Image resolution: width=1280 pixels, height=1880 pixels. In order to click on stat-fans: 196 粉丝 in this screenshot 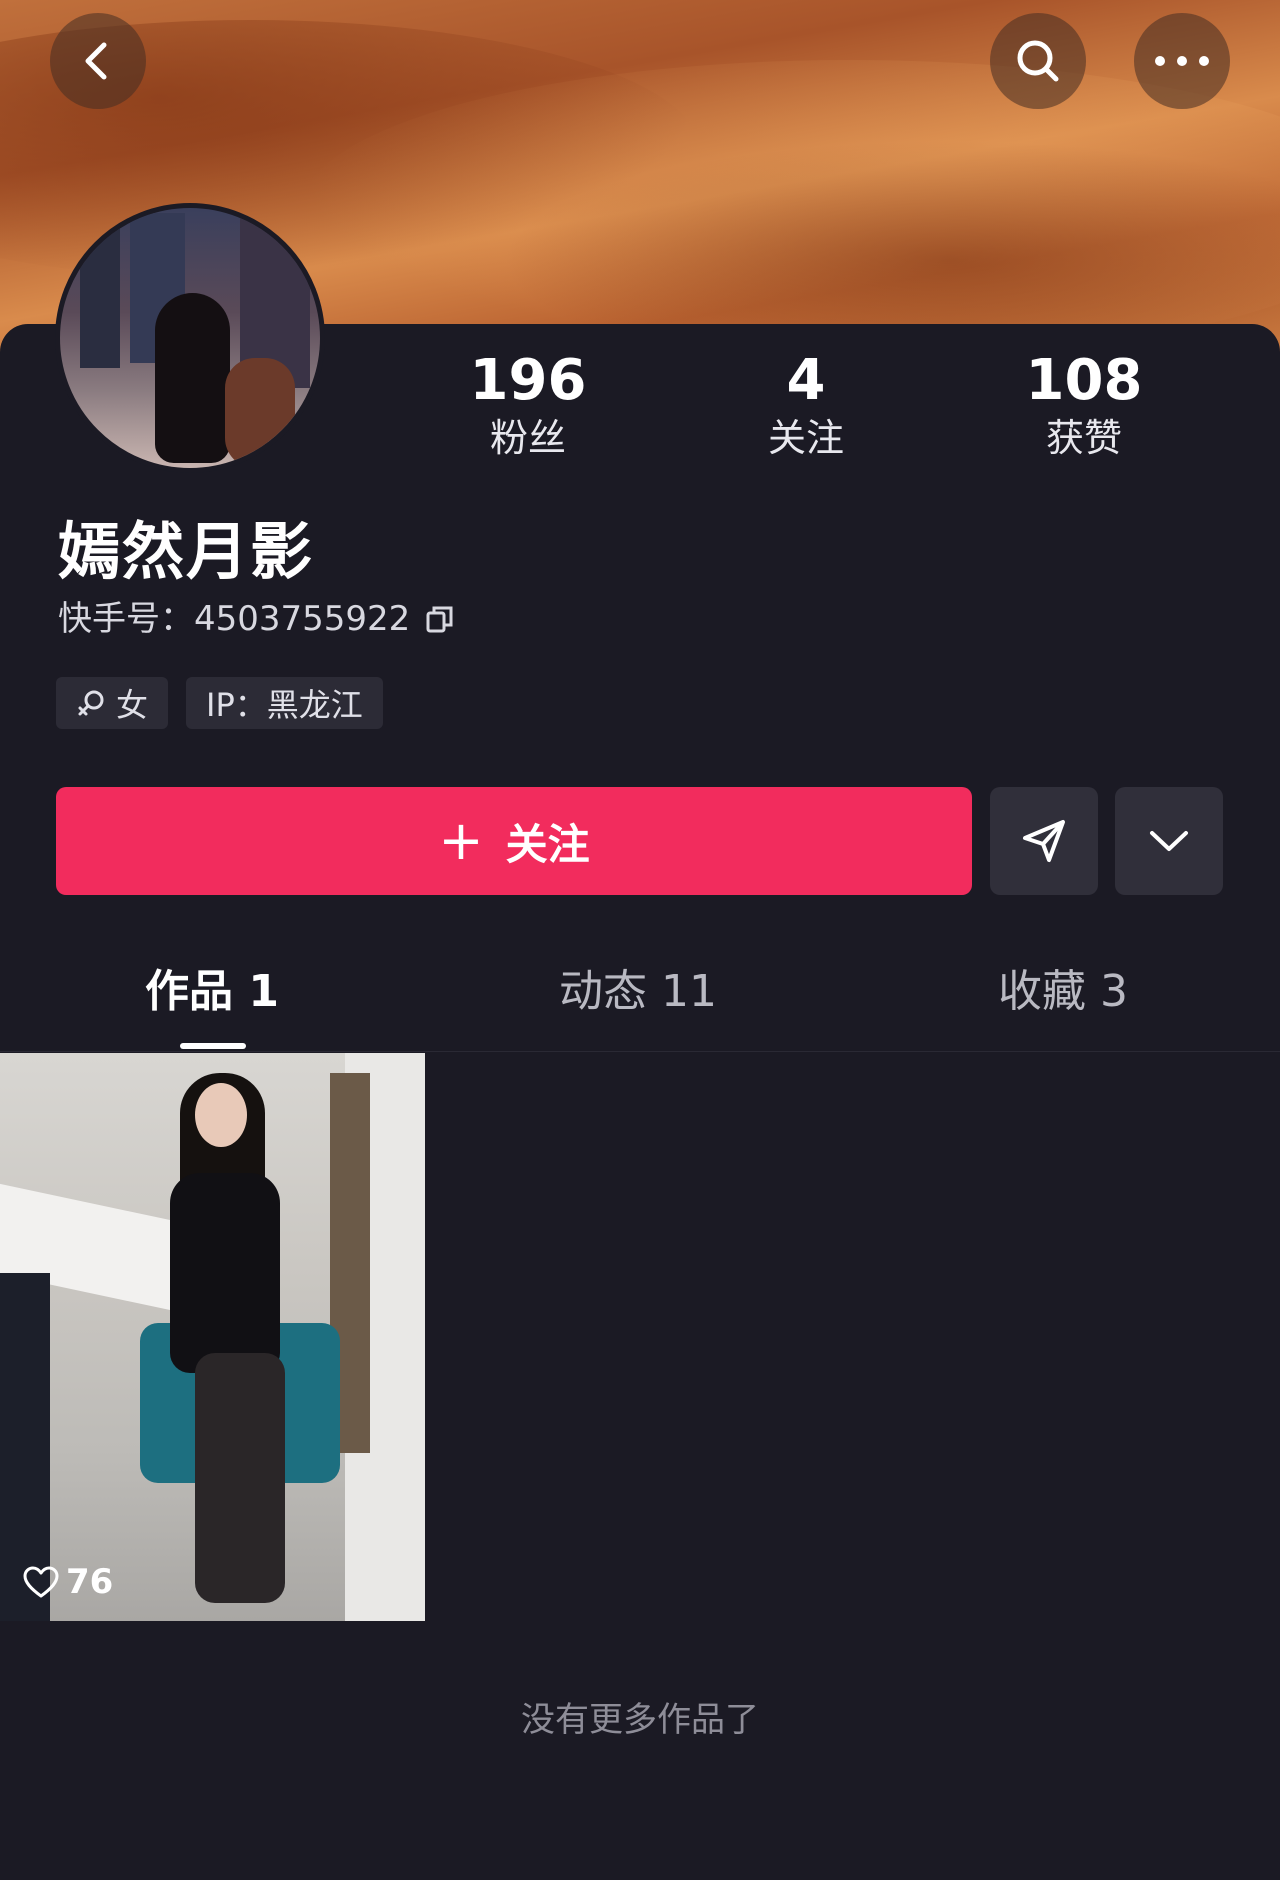, I will do `click(528, 405)`.